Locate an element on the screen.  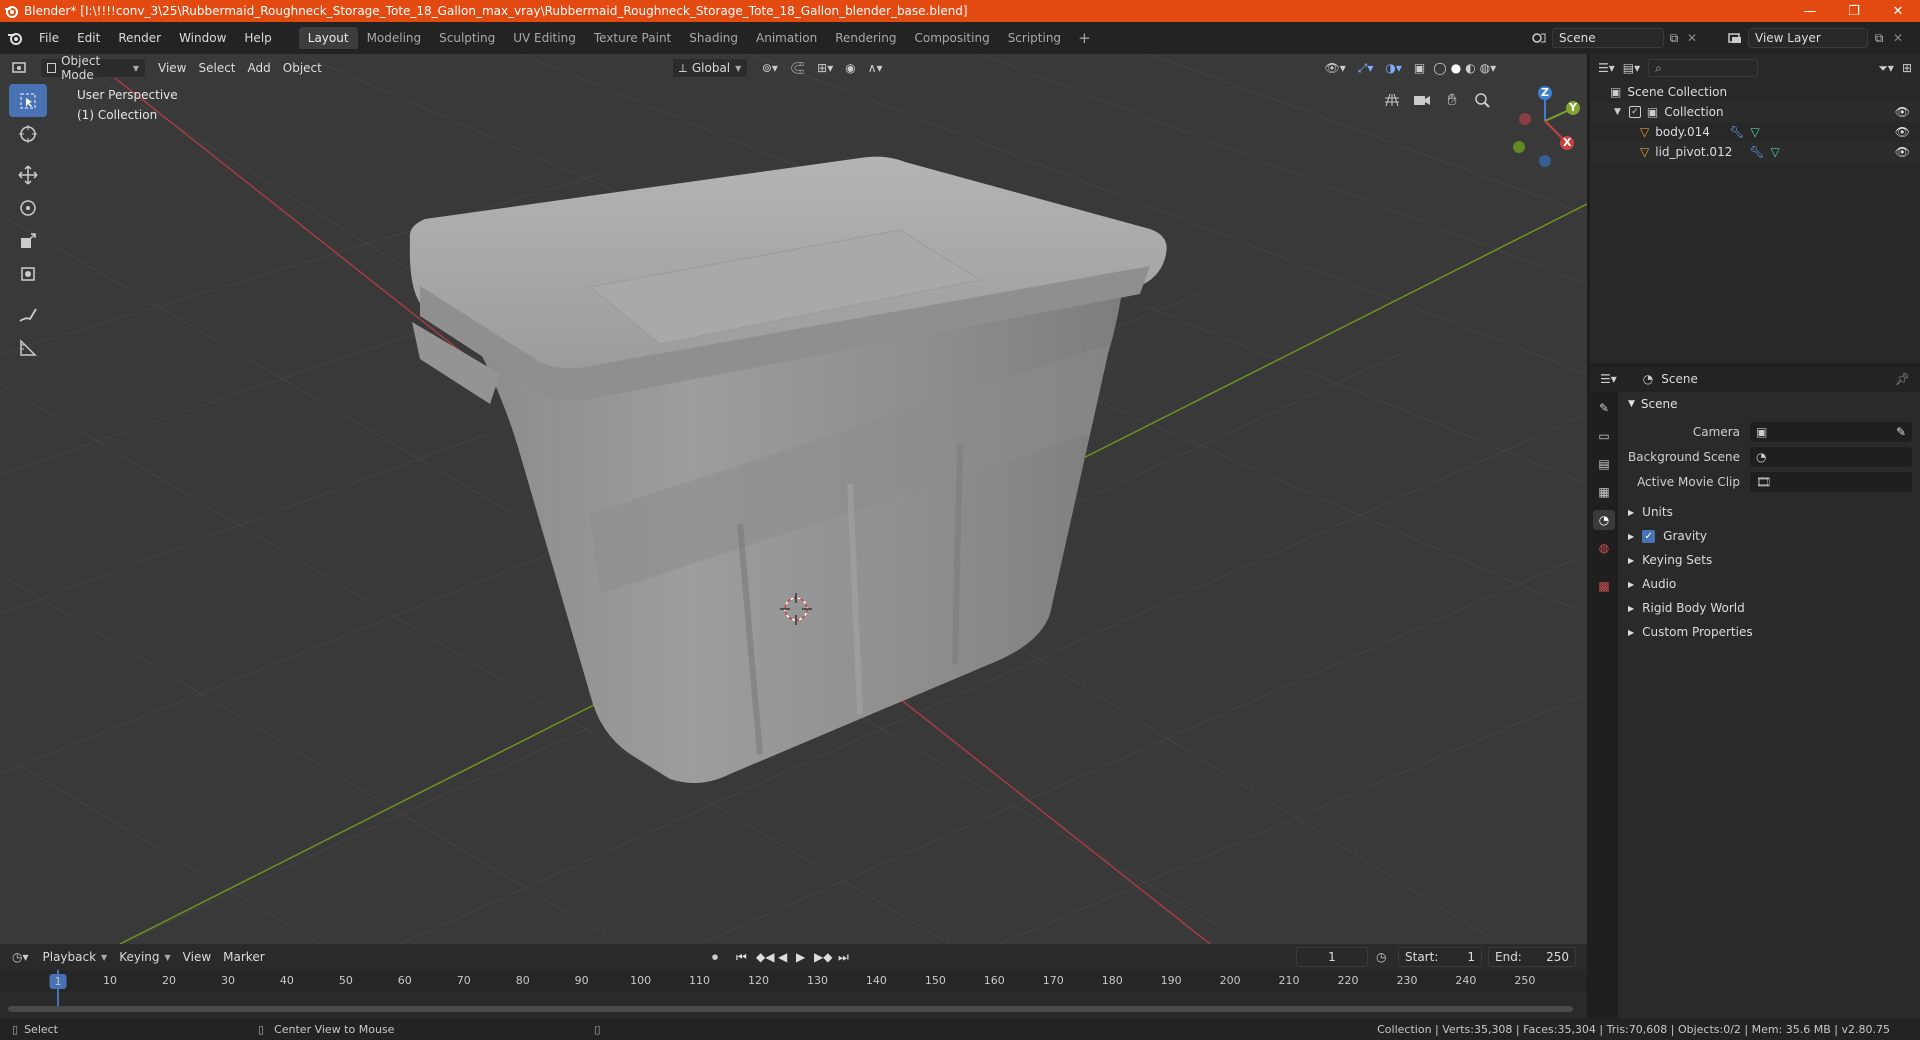
tab-texture-paint: Texture Paint is located at coordinates (632, 38).